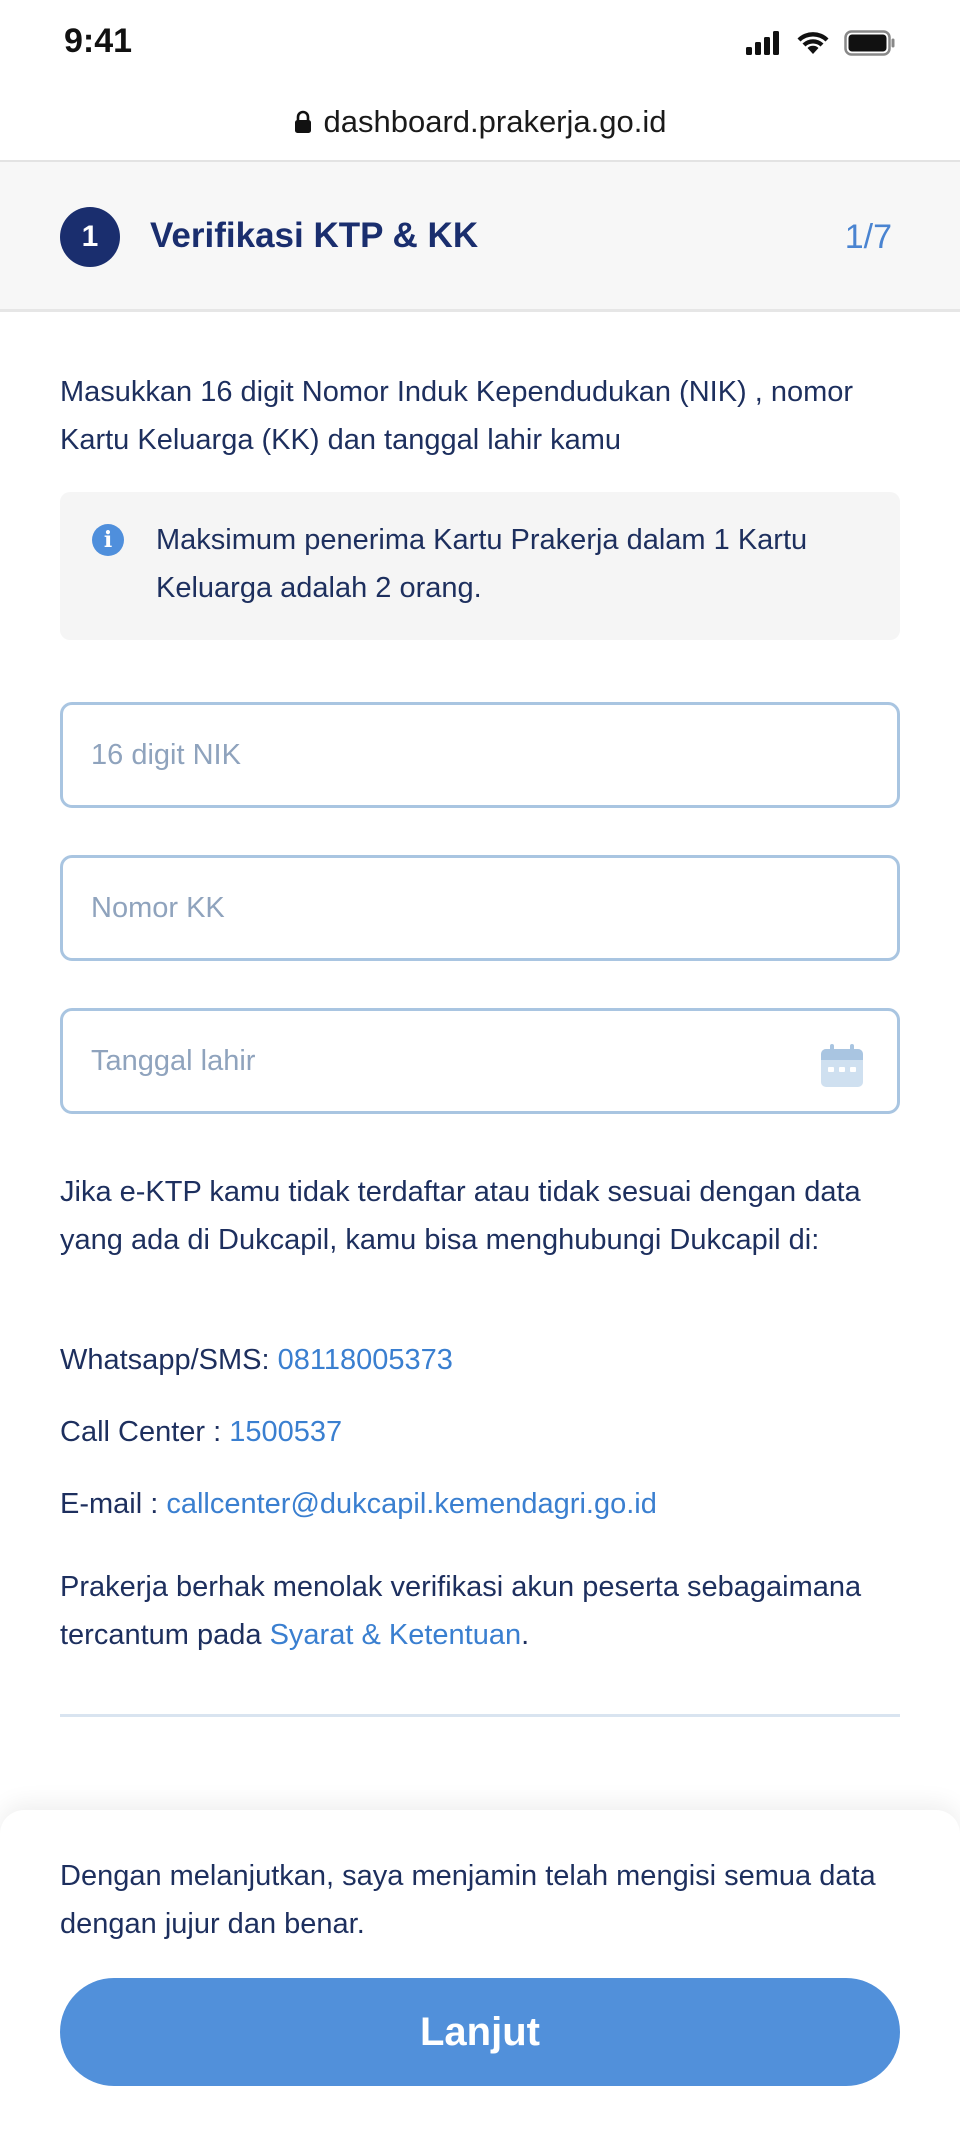 The height and width of the screenshot is (2130, 960). What do you see at coordinates (145, 1432) in the screenshot?
I see `callcenter-label: Call Center :` at bounding box center [145, 1432].